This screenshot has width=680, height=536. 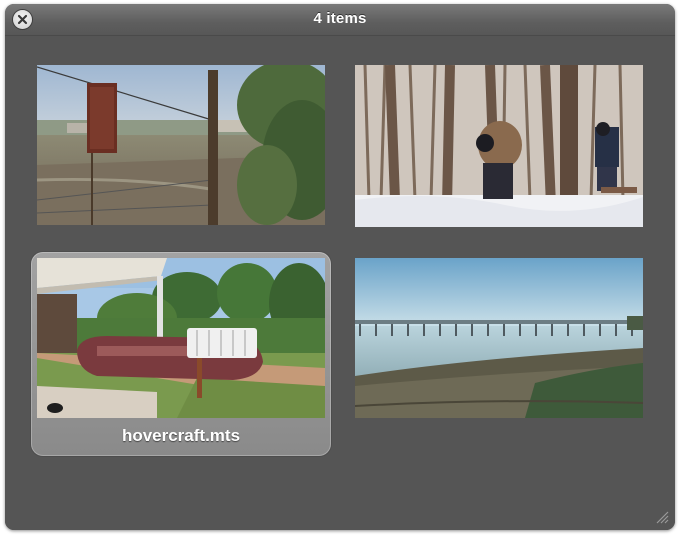 I want to click on title-bar: 4 items, so click(x=340, y=20).